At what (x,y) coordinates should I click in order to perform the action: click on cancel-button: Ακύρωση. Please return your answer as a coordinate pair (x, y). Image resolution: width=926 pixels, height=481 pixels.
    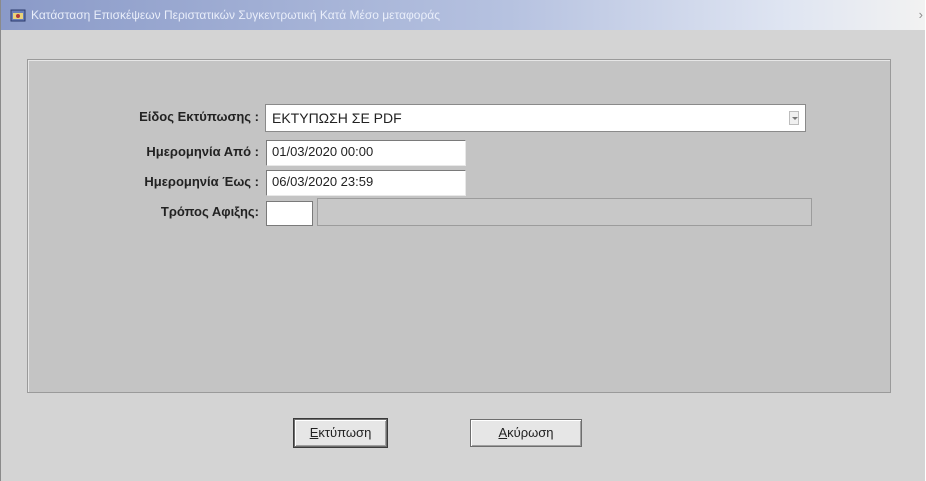
    Looking at the image, I should click on (526, 433).